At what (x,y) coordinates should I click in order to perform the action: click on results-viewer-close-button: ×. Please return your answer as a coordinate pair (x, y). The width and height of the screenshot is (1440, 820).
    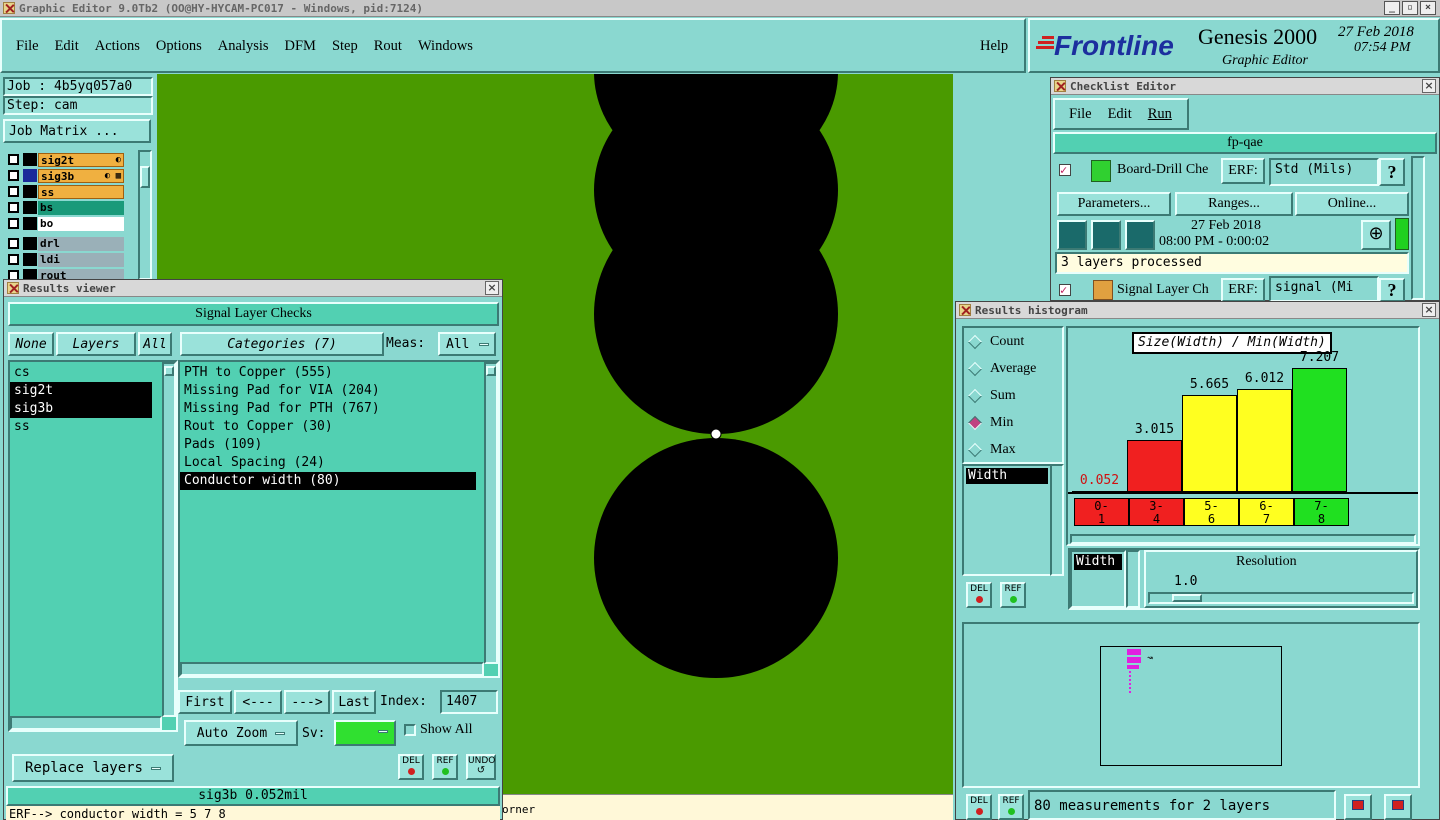
    Looking at the image, I should click on (492, 288).